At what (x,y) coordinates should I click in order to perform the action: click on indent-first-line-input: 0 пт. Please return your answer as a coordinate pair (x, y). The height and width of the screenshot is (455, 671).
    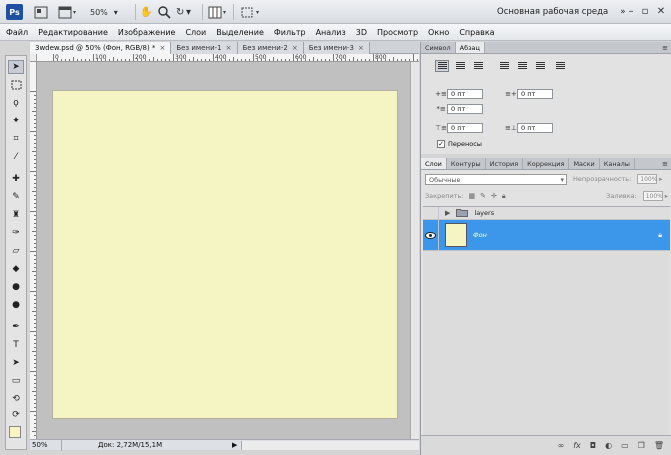
    Looking at the image, I should click on (465, 108).